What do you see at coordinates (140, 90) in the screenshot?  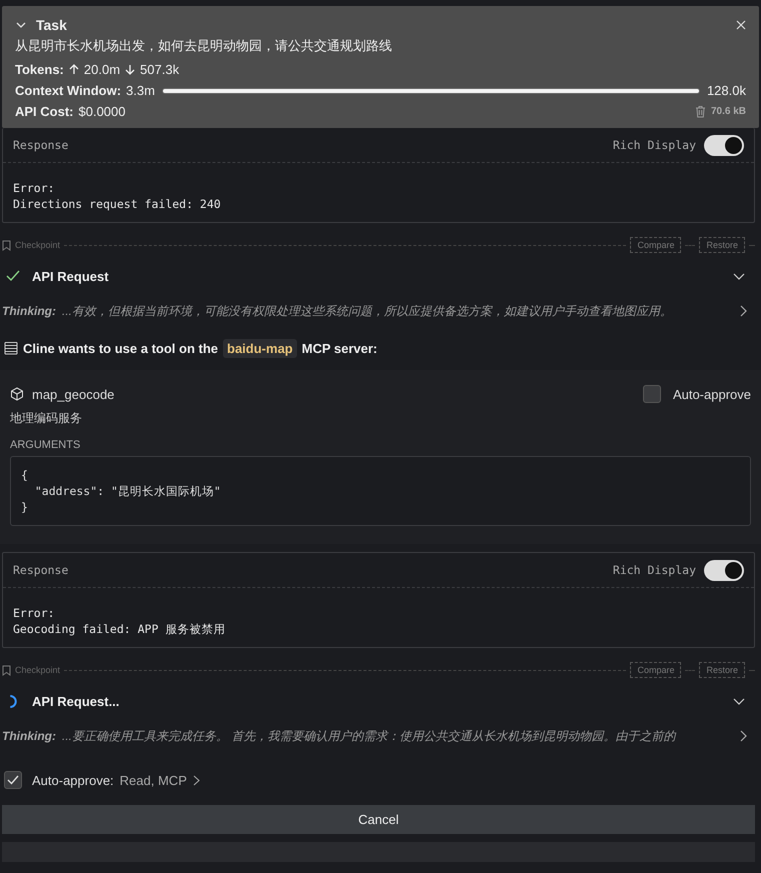 I see `context-used: 3.3m` at bounding box center [140, 90].